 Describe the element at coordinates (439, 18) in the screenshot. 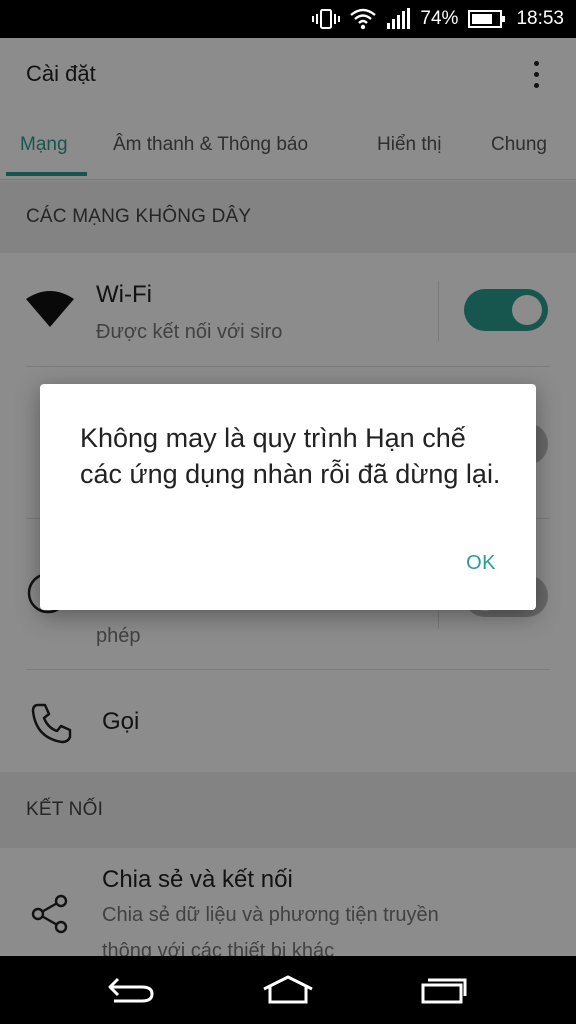

I see `battery-percent: 74%` at that location.